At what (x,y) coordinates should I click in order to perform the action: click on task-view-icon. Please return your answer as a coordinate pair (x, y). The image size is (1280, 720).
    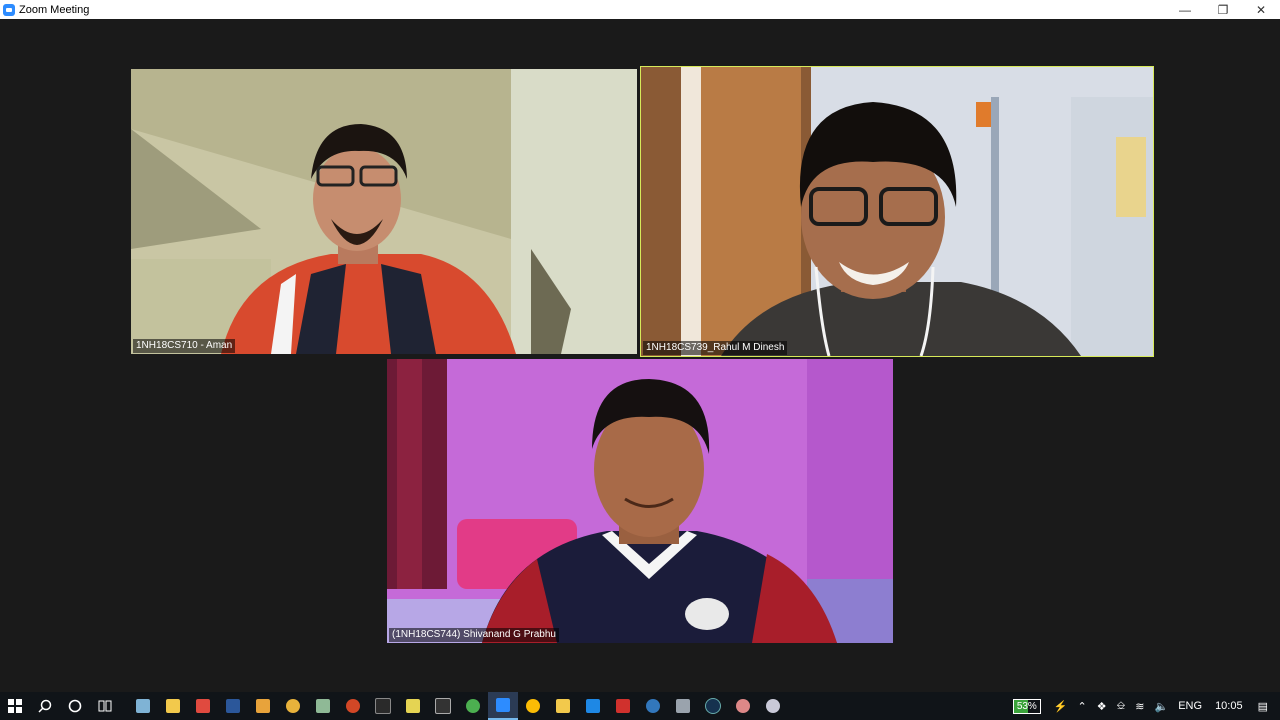
    Looking at the image, I should click on (105, 706).